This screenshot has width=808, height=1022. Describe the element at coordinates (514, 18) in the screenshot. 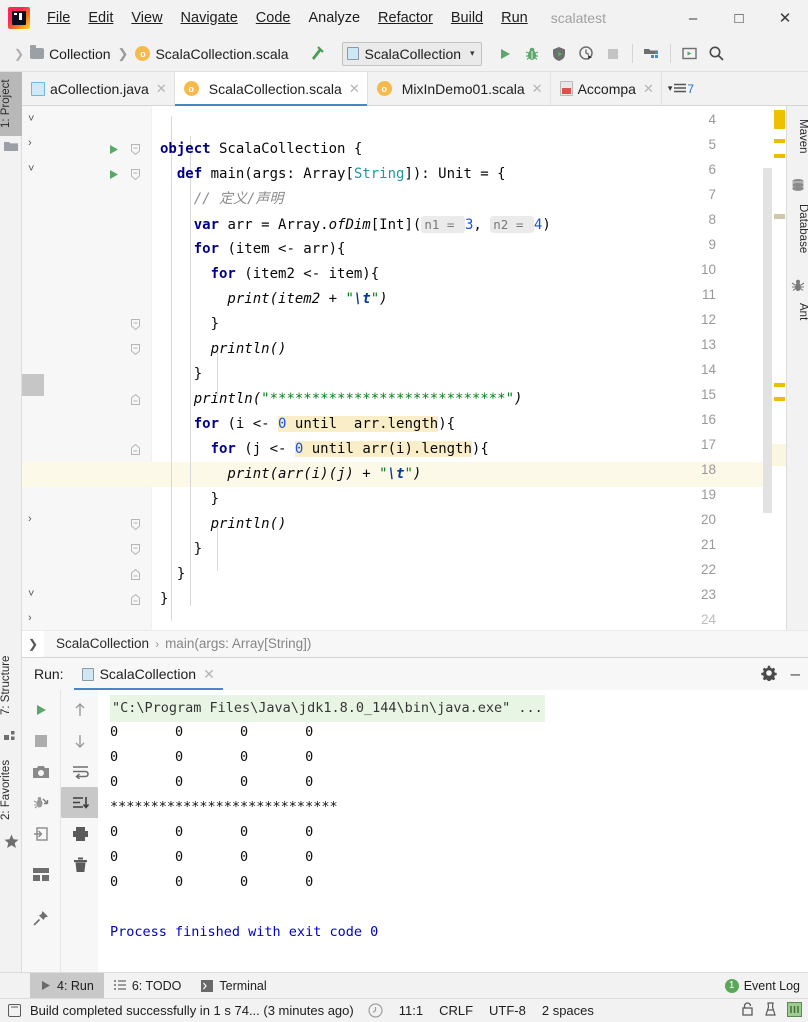

I see `menu-item-run: Run` at that location.